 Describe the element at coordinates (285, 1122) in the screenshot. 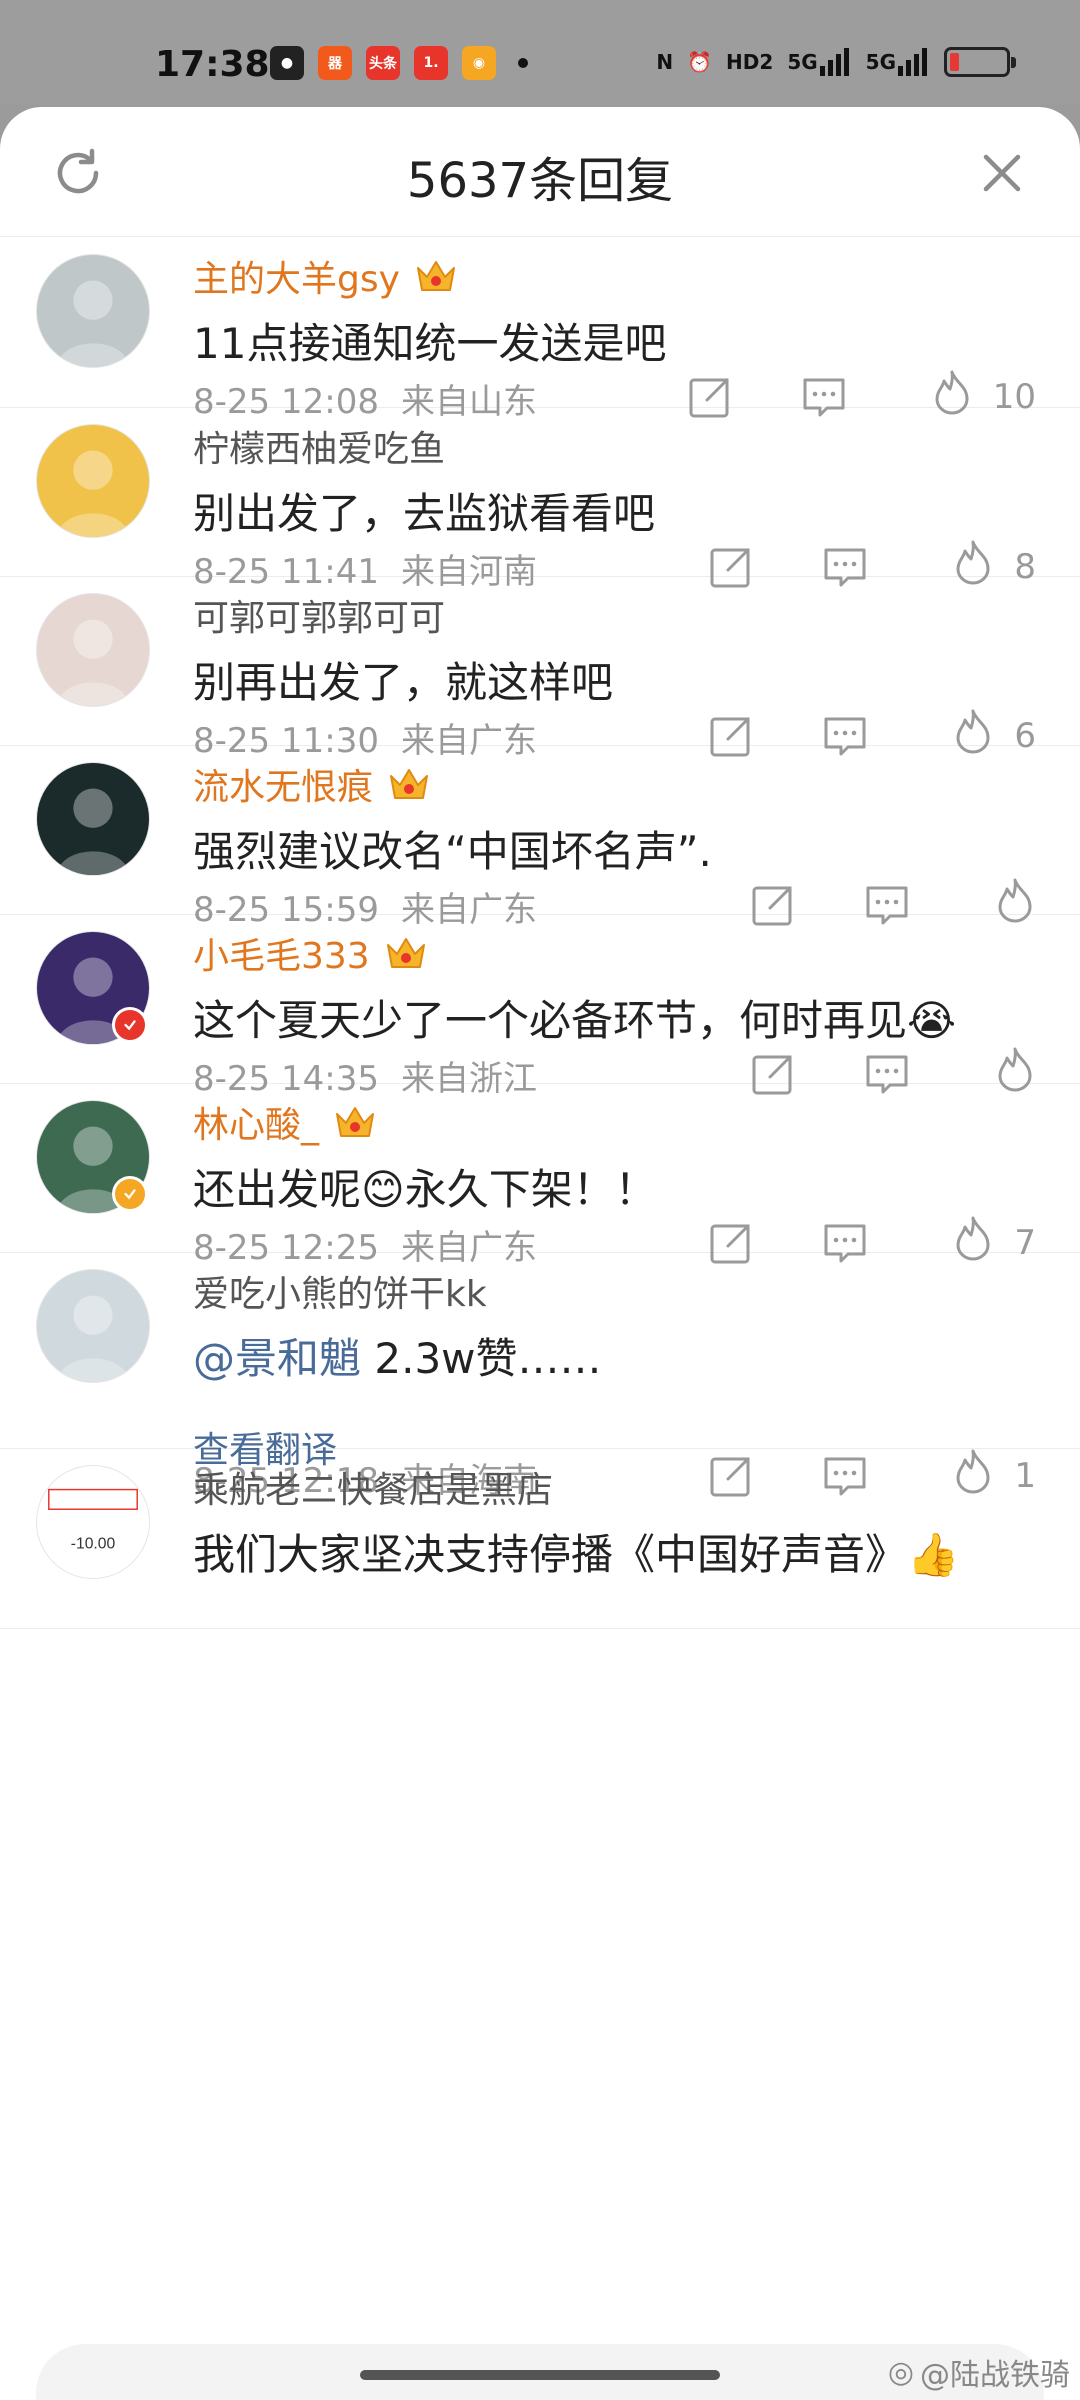

I see `commenter-name: 林心酸_ 6` at that location.